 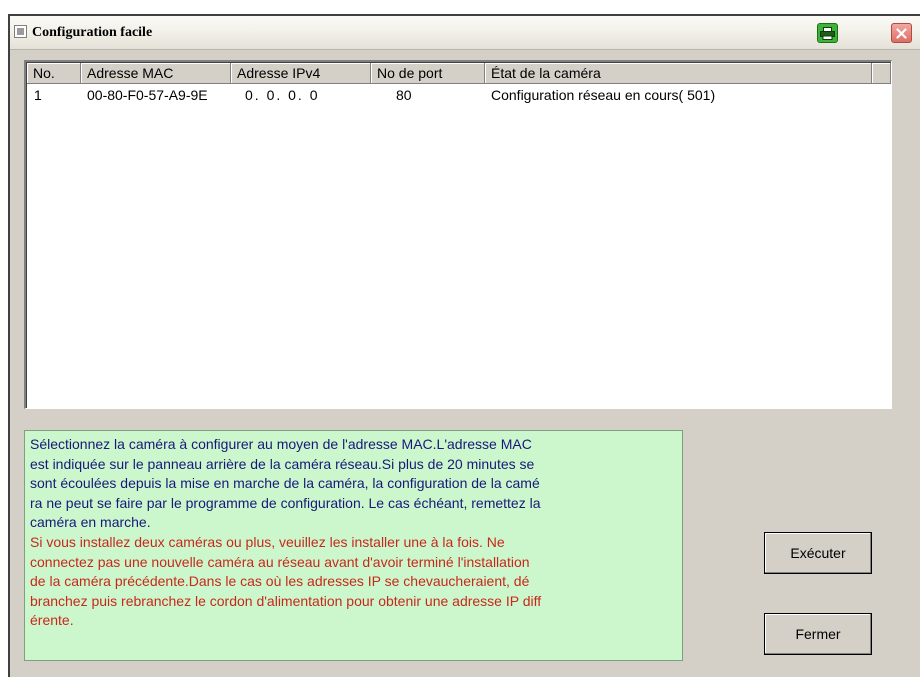 I want to click on column-header-port: No de port, so click(x=428, y=73).